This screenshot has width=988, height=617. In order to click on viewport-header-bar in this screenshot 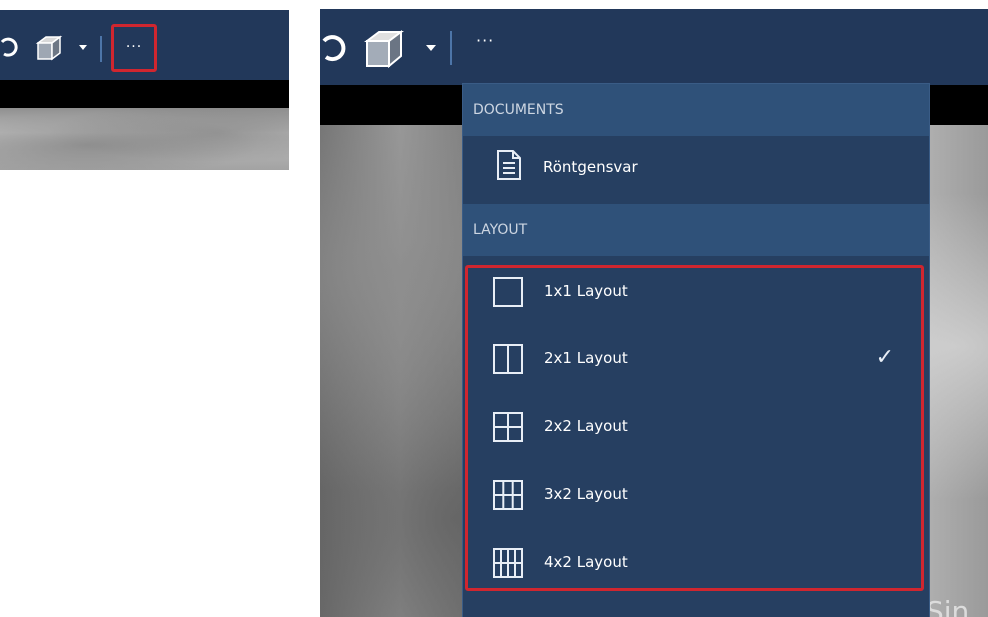, I will do `click(144, 94)`.